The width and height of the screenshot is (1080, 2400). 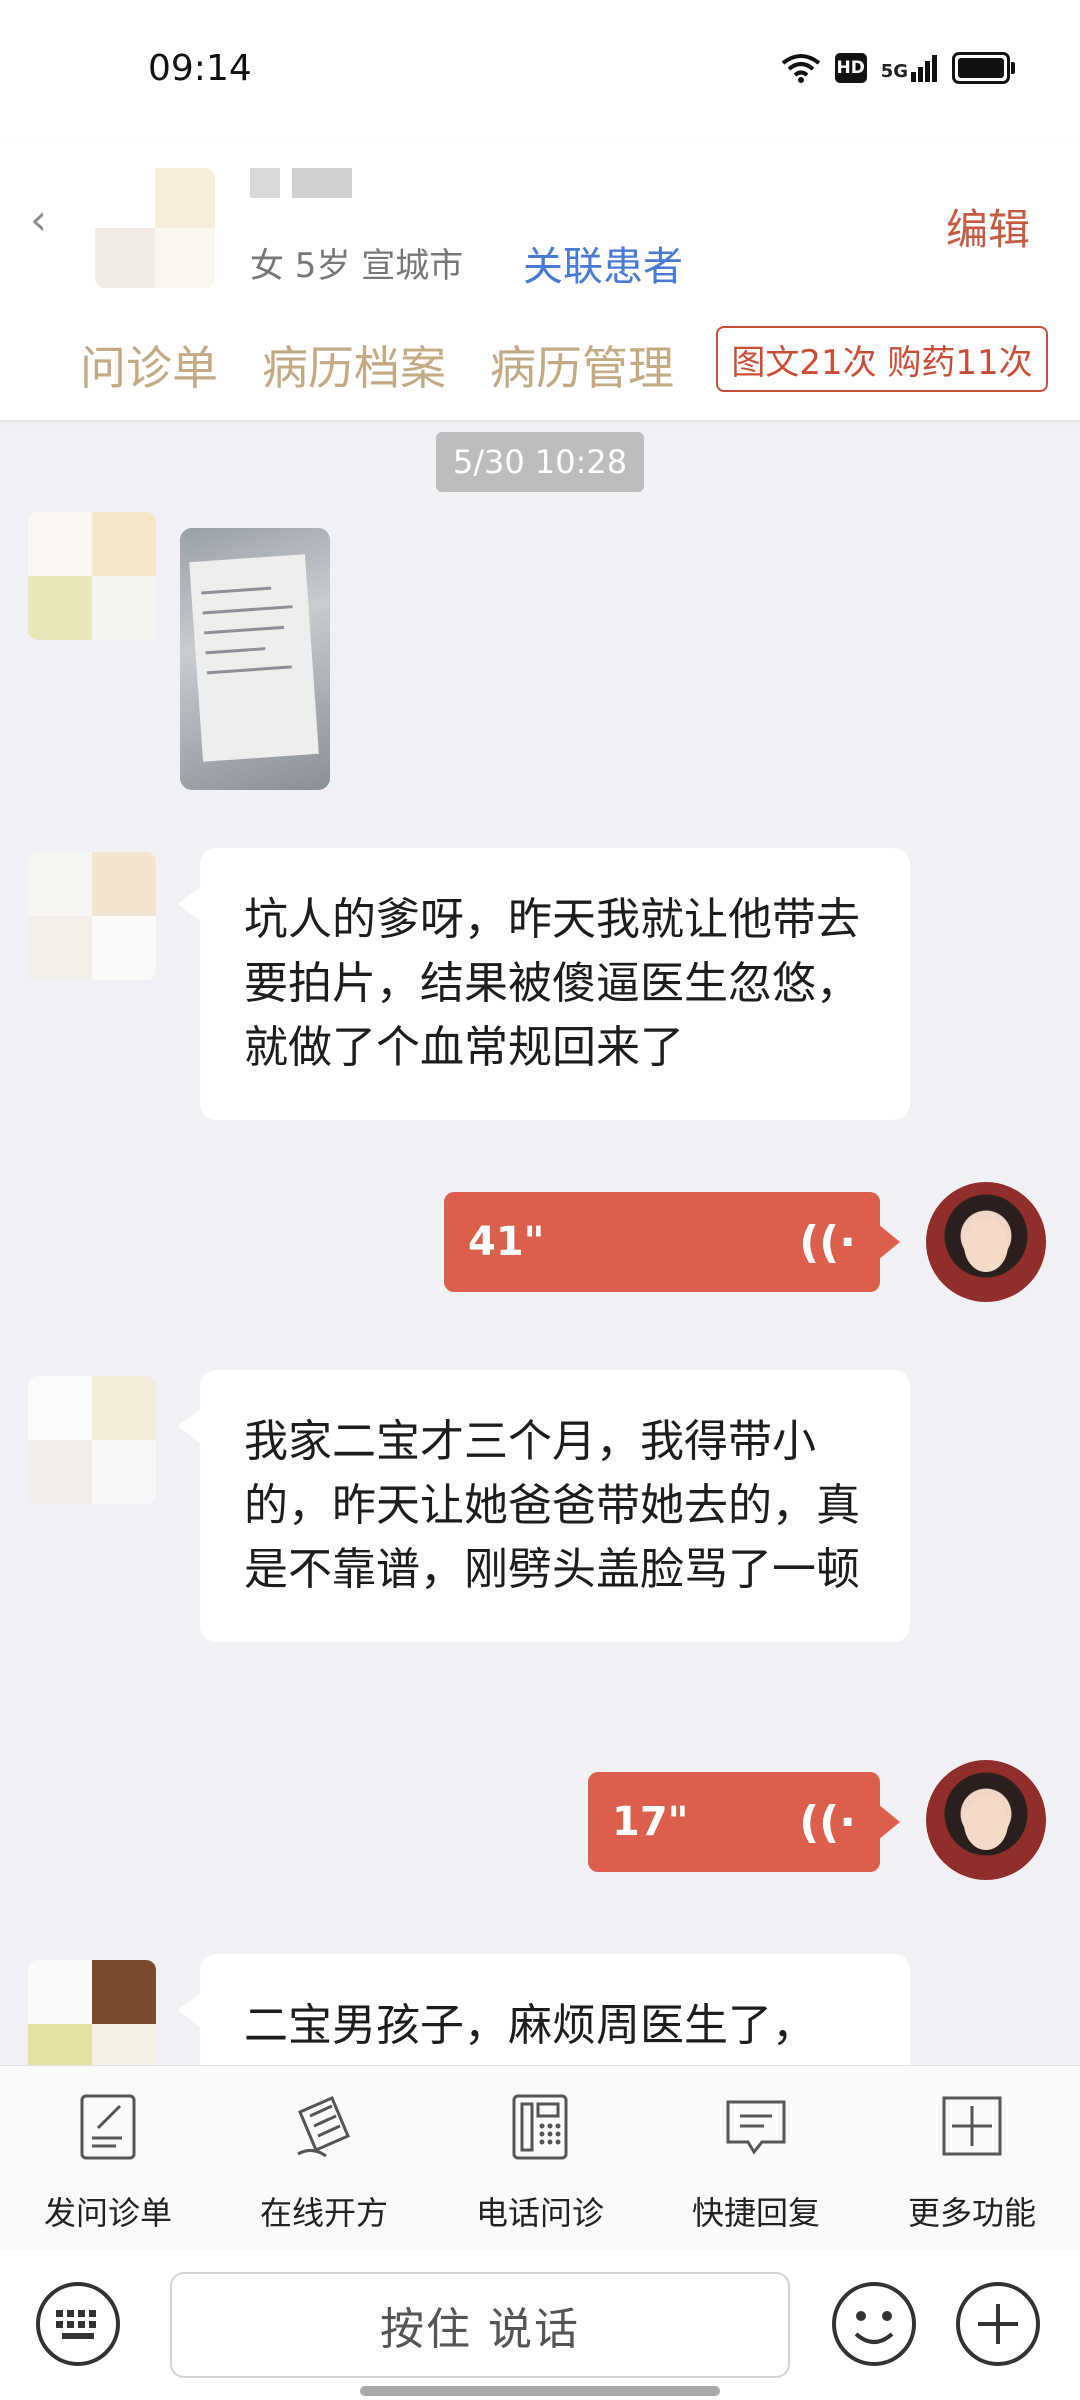 I want to click on message-timestamp: 5/30 10:28, so click(x=540, y=462).